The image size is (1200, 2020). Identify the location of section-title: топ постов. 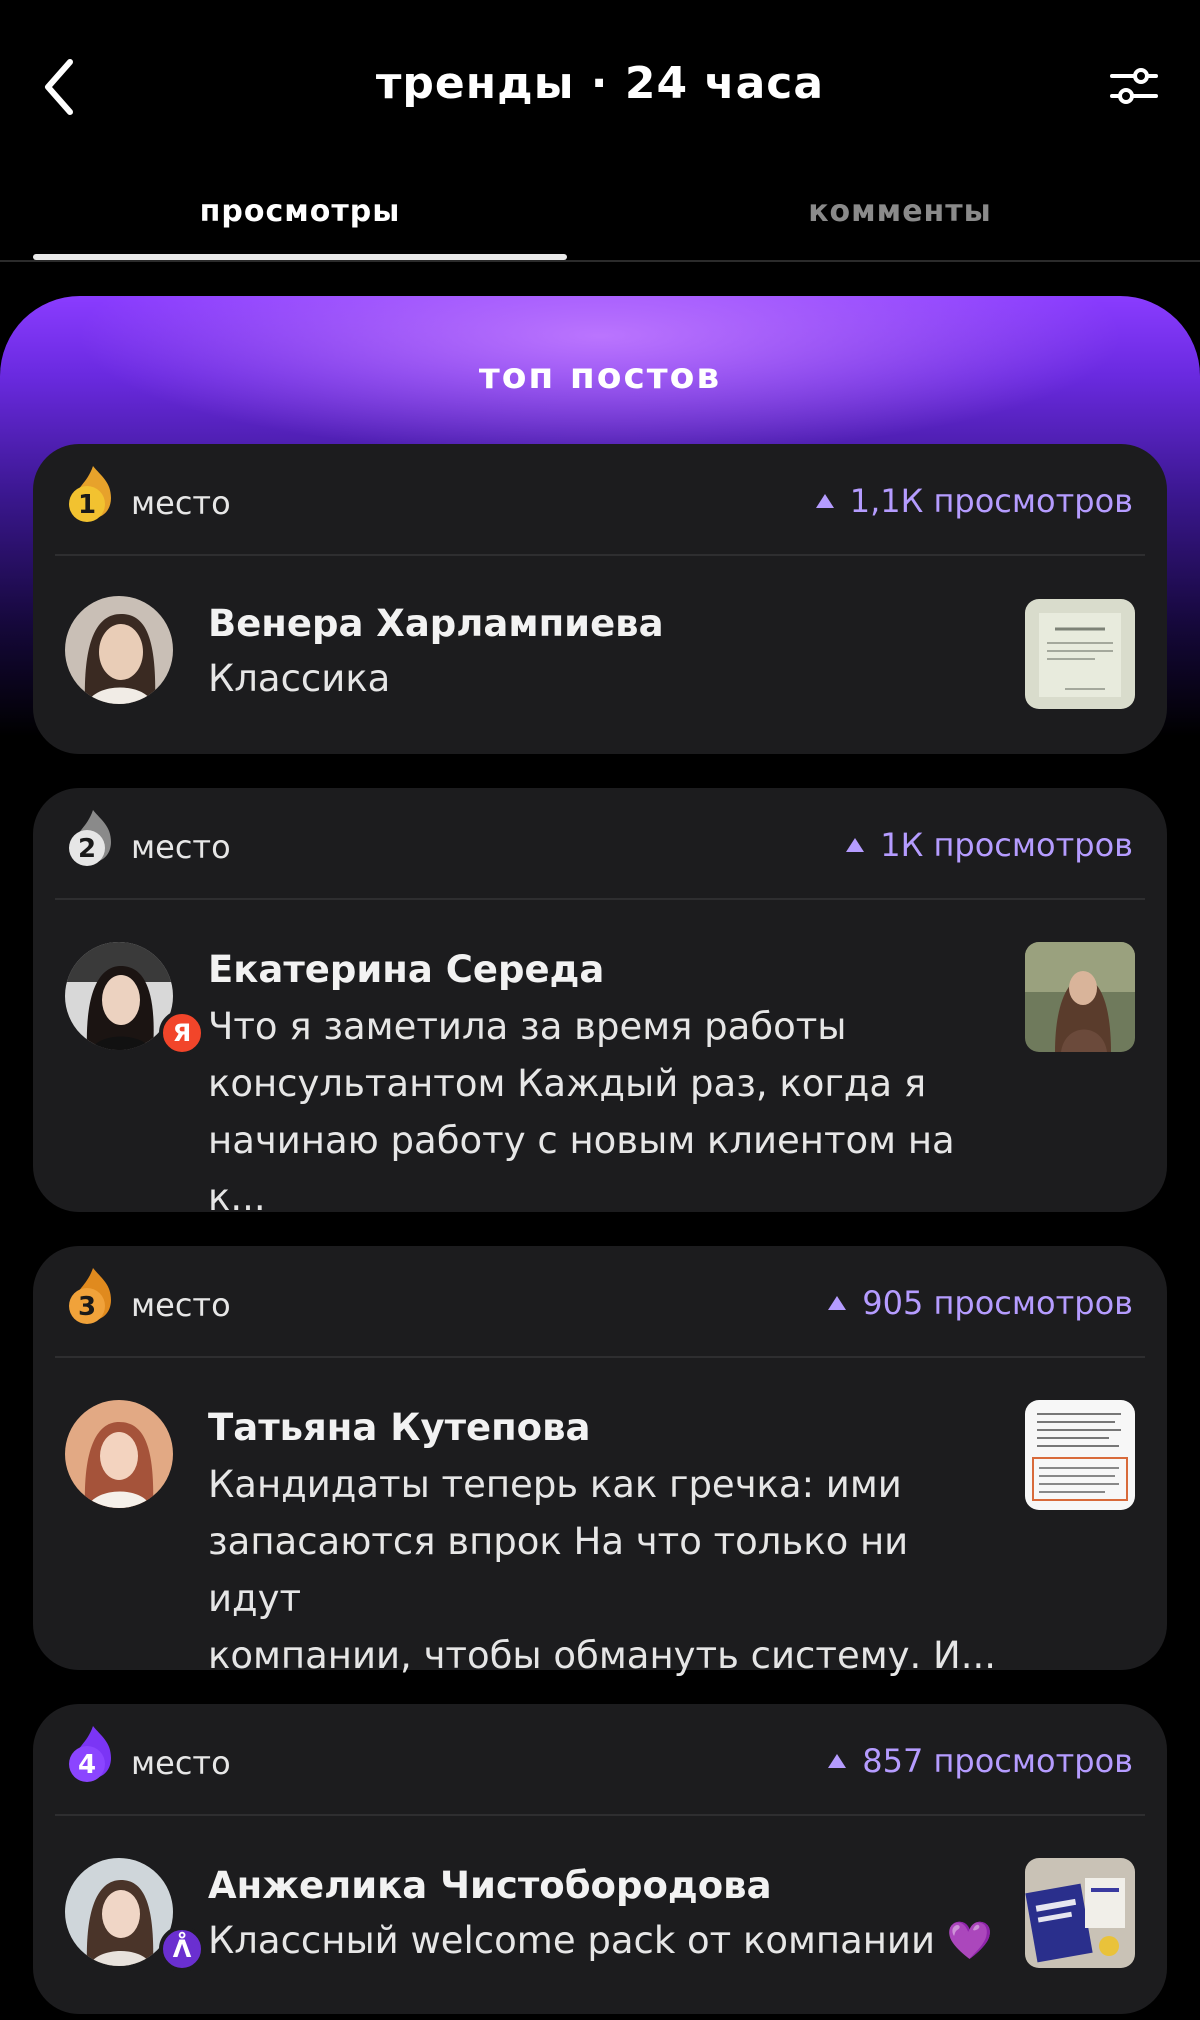
(600, 376).